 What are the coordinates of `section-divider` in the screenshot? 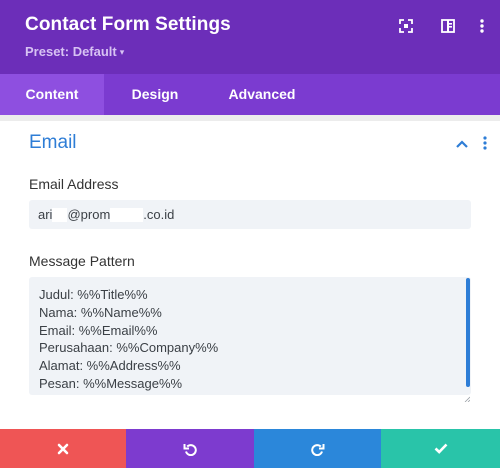 It's located at (250, 118).